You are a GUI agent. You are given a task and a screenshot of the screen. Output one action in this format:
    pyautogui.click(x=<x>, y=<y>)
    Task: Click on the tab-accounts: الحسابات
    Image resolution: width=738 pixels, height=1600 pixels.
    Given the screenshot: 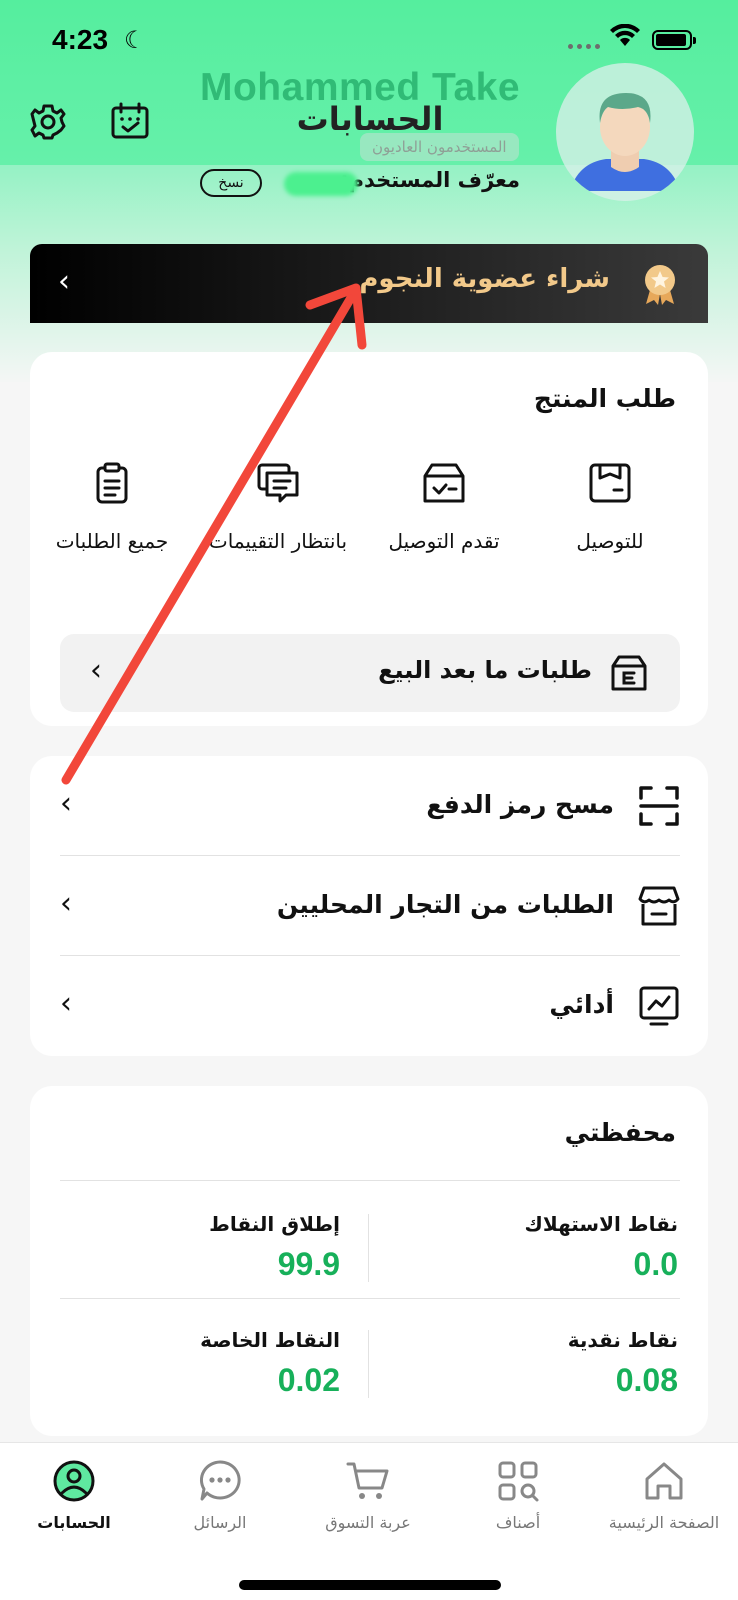 What is the action you would take?
    pyautogui.click(x=74, y=1495)
    